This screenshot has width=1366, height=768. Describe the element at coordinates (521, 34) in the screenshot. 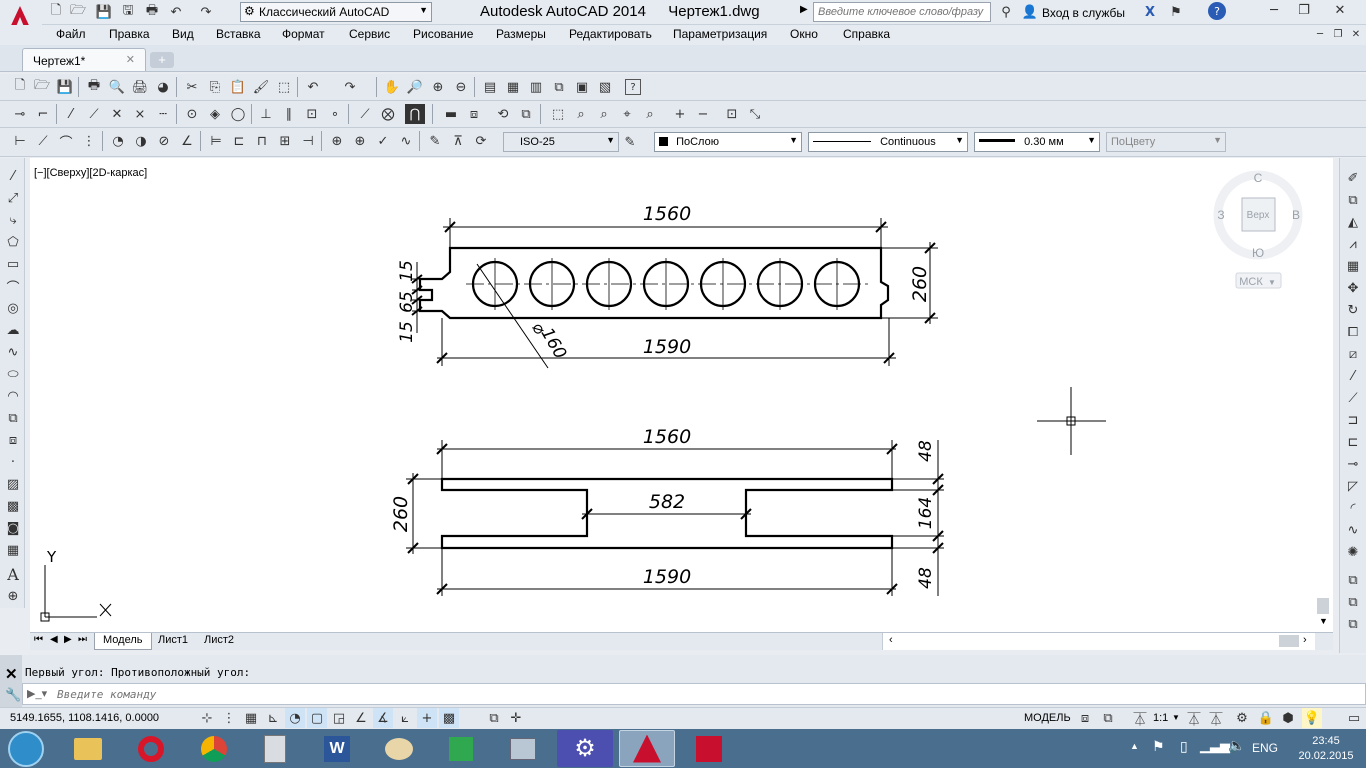

I see `menu-dimension: Размеры` at that location.